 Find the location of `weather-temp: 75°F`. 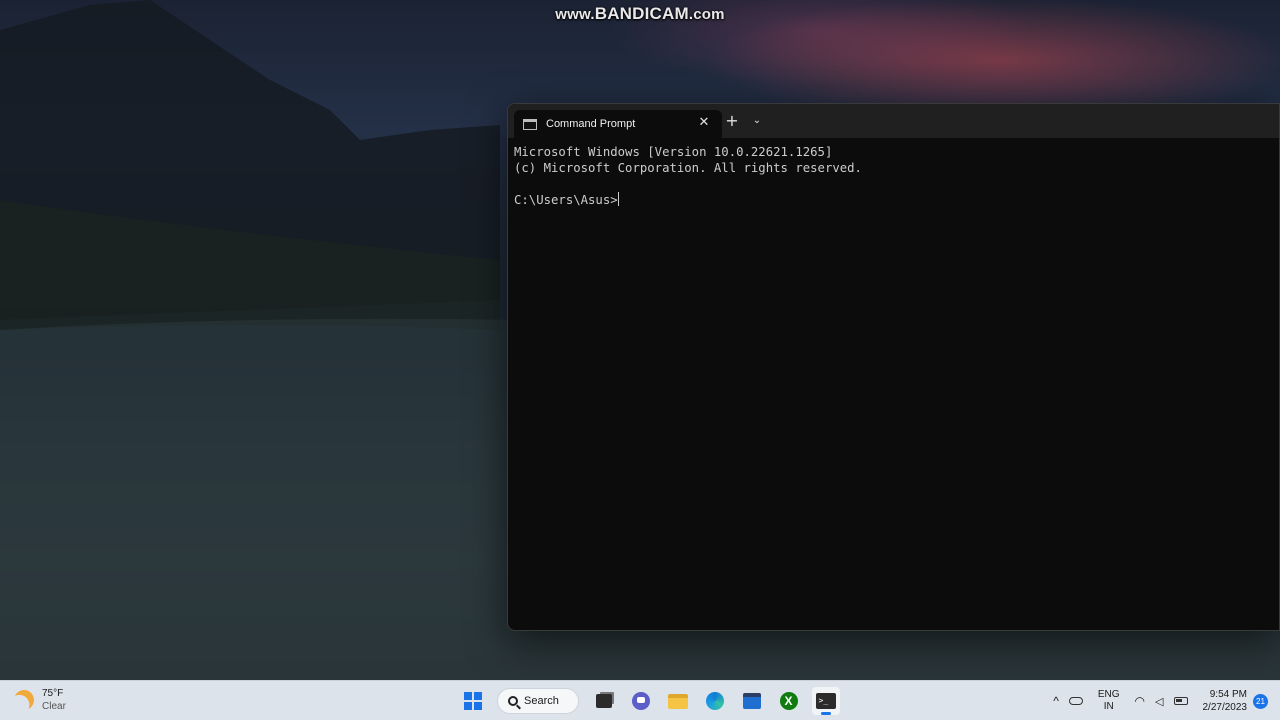

weather-temp: 75°F is located at coordinates (53, 693).